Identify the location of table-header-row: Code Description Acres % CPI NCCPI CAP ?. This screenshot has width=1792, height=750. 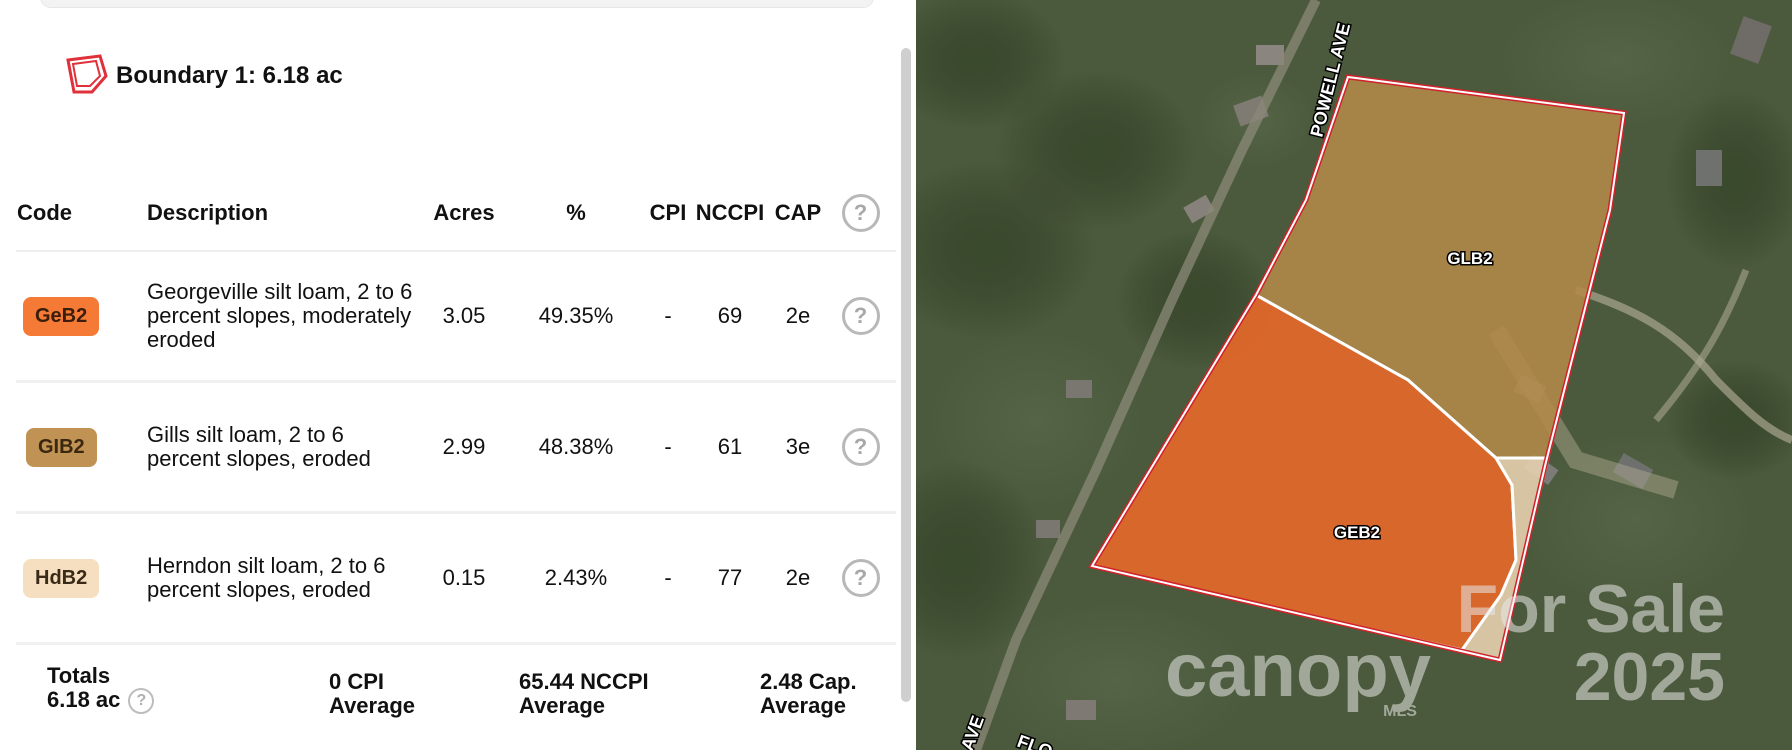
(456, 214).